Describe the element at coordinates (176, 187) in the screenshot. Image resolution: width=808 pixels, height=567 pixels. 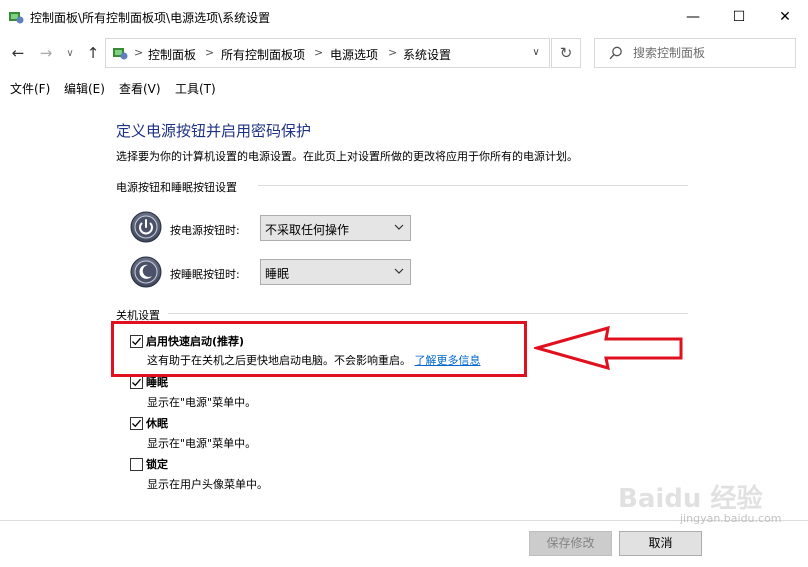
I see `section-heading-buttons: 电源按钮和睡眠按钮设置` at that location.